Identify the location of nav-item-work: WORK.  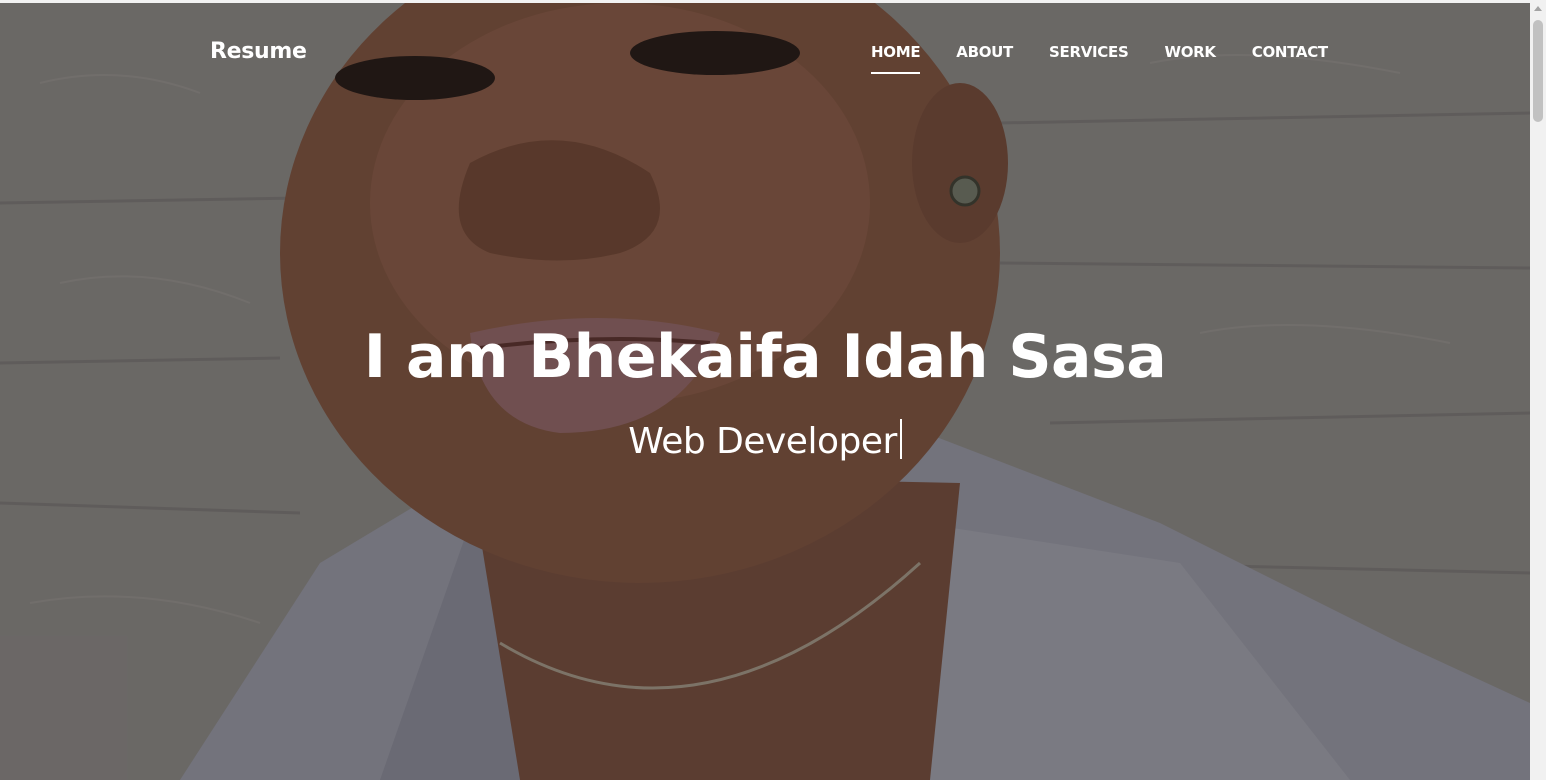
(1189, 52).